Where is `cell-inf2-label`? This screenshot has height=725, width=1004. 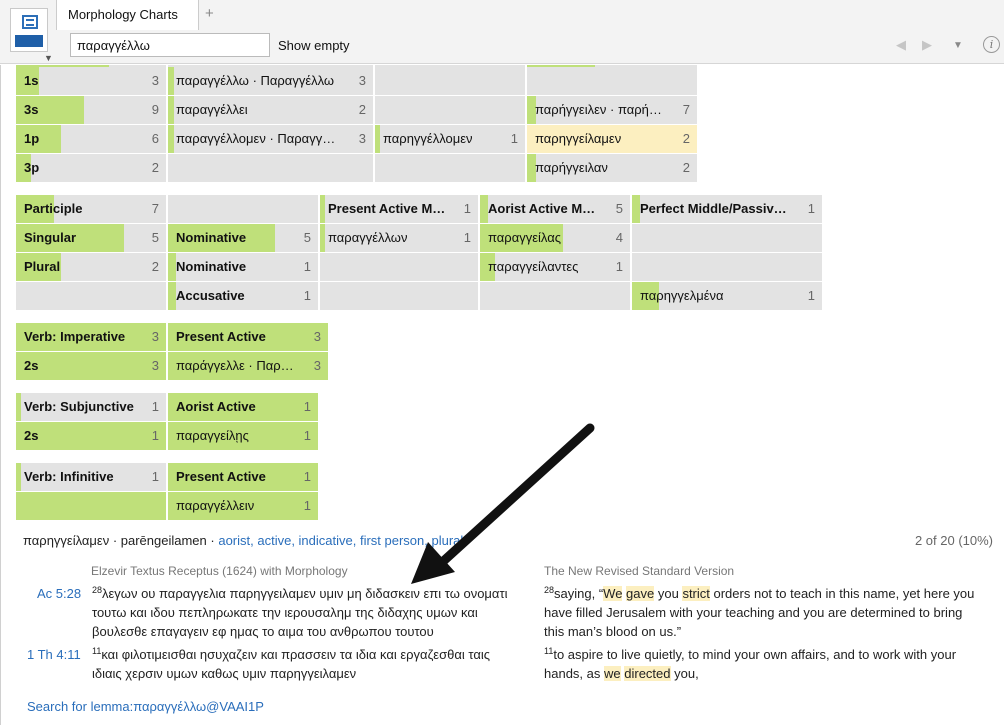
cell-inf2-label is located at coordinates (91, 506).